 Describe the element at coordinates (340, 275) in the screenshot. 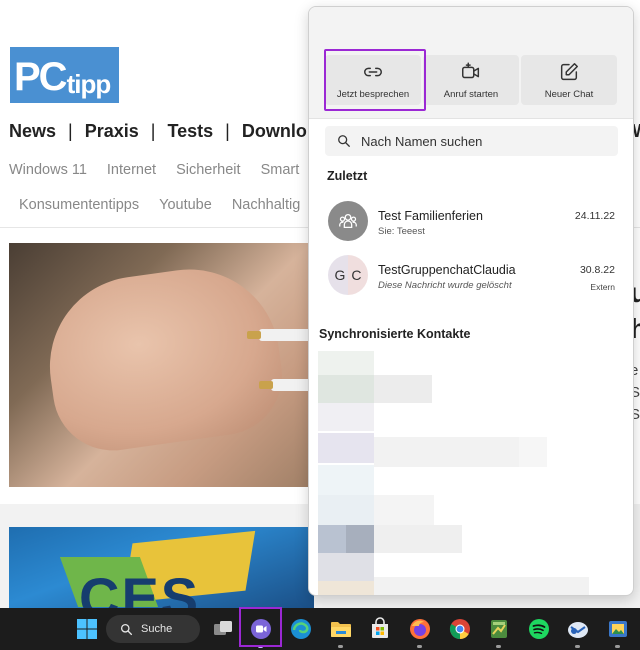

I see `avatar-initial: G` at that location.